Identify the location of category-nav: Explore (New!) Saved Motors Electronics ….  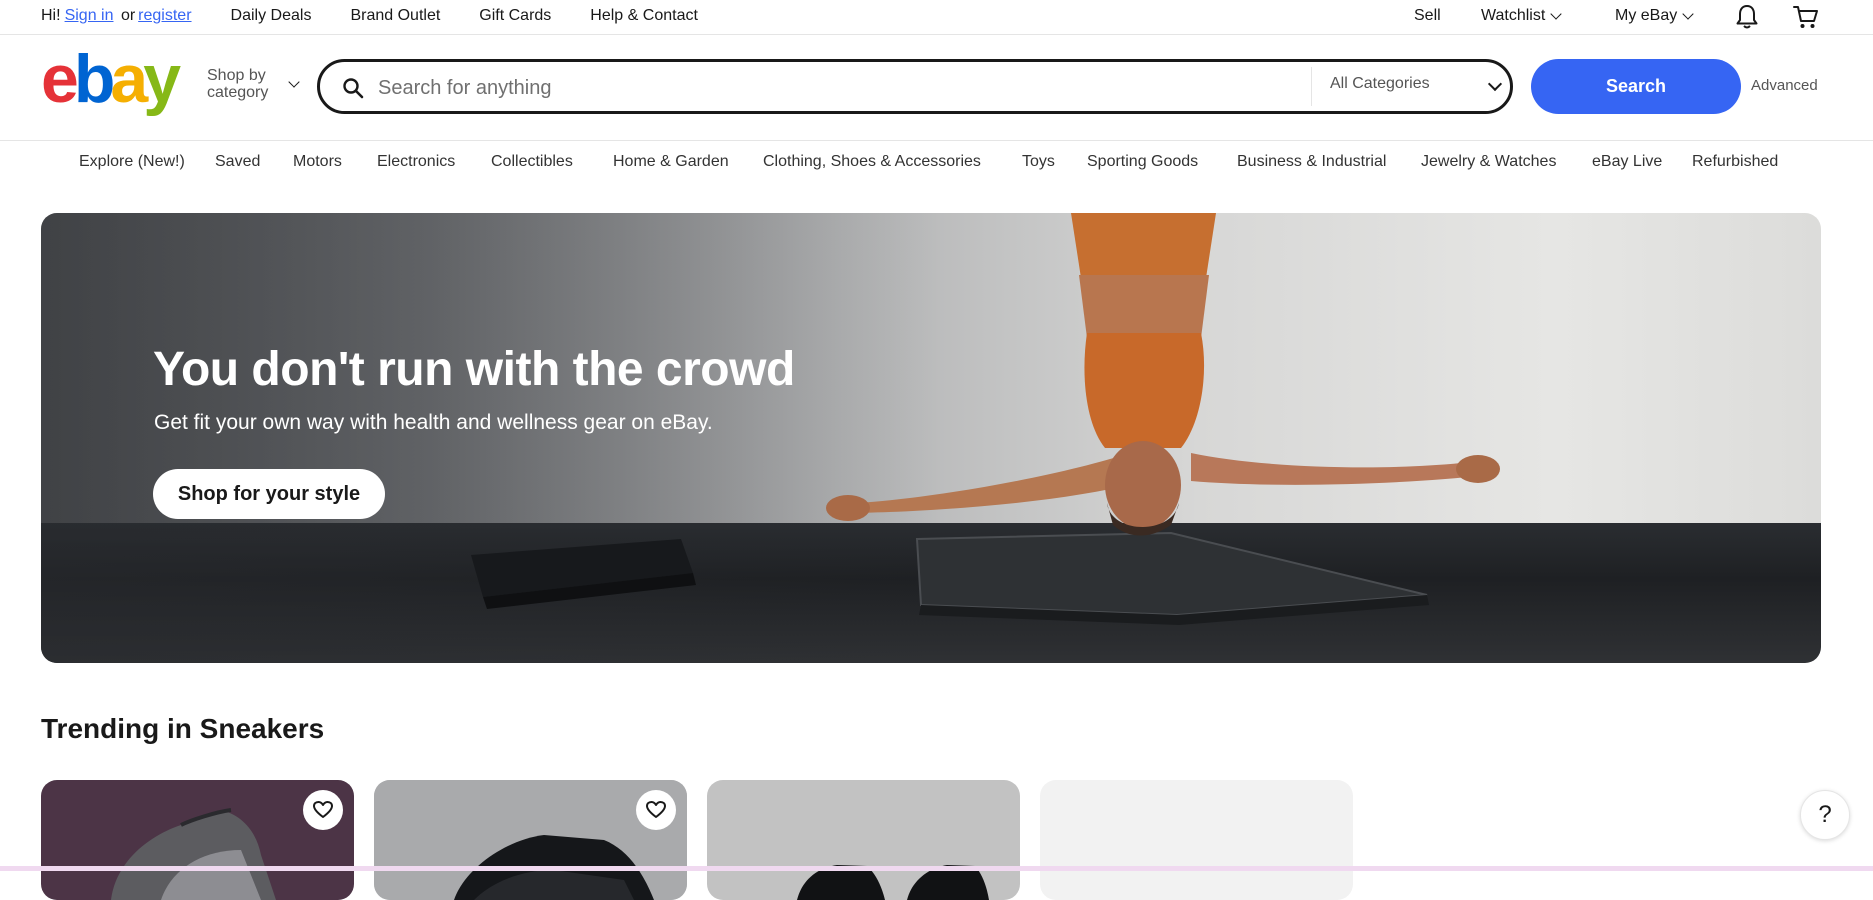
(936, 162).